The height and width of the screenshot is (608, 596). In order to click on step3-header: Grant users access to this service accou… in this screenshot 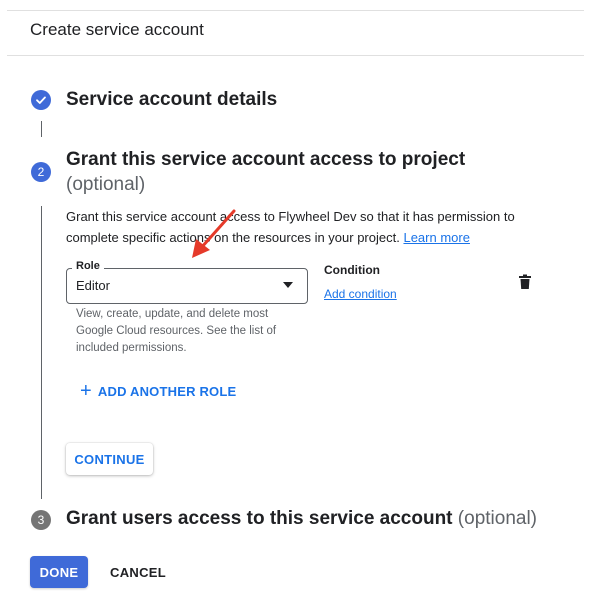, I will do `click(301, 519)`.